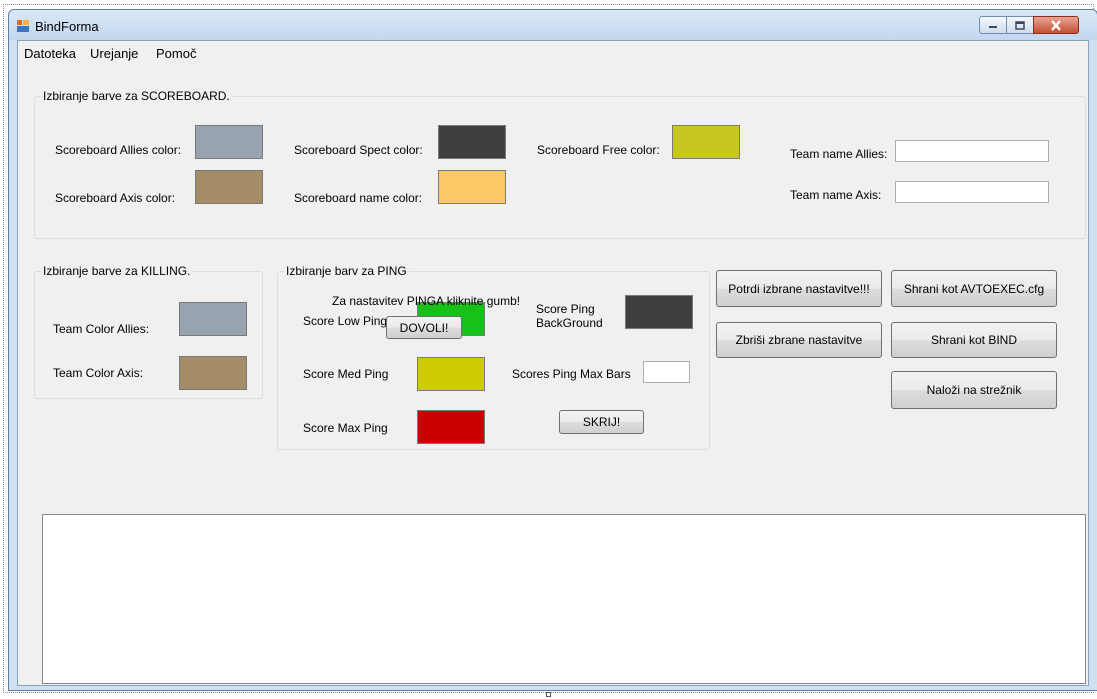  Describe the element at coordinates (67, 26) in the screenshot. I see `window-title: BindForma` at that location.